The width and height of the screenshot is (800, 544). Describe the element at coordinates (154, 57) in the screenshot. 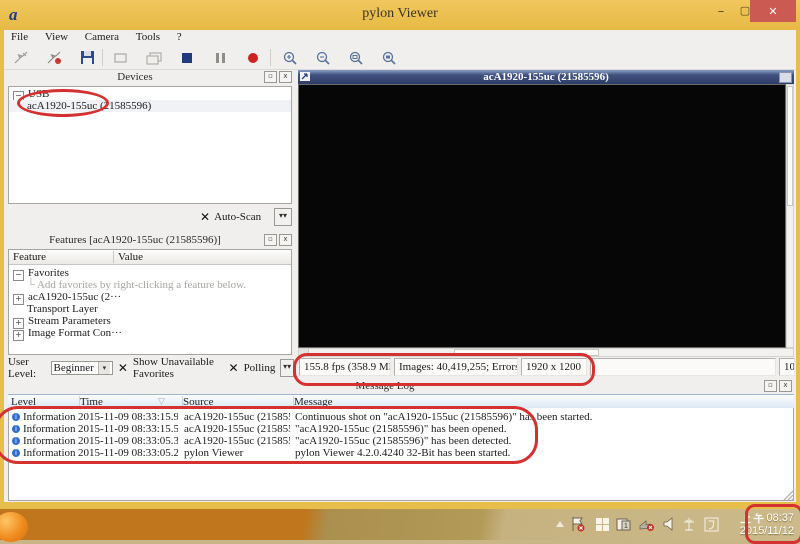

I see `continuous-shot-icon` at that location.